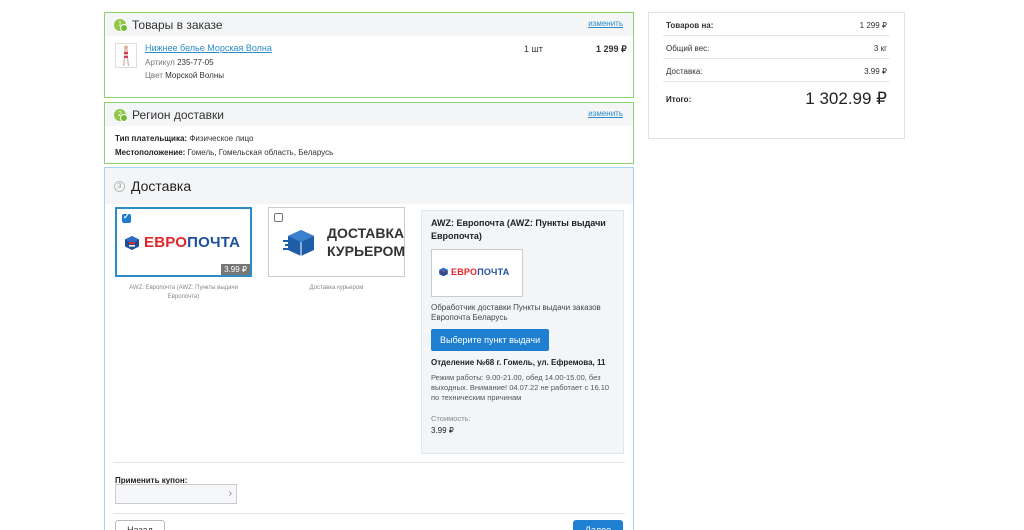  I want to click on check-circle-icon: 2, so click(121, 115).